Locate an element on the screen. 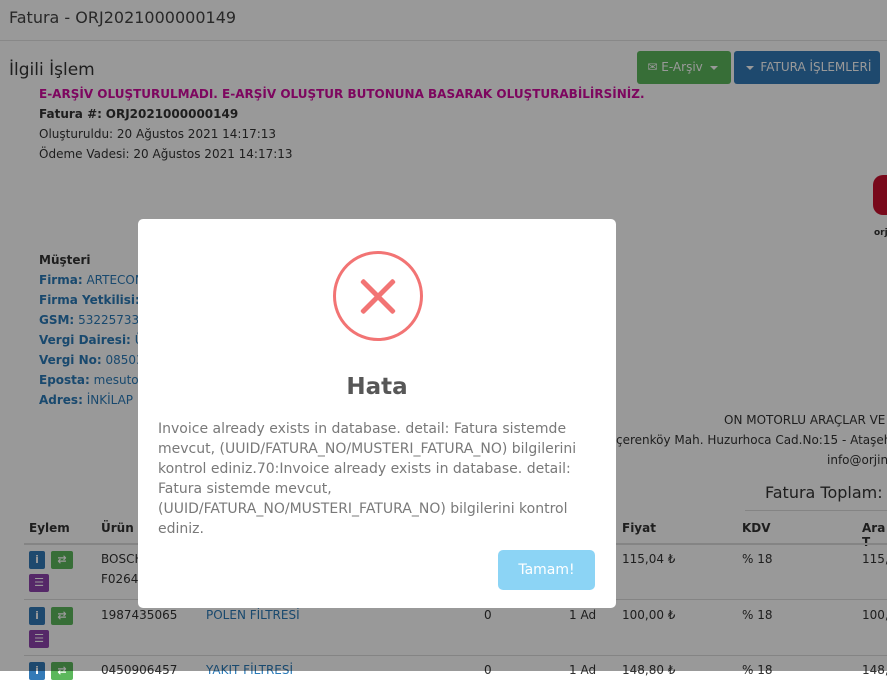  confirm-button: Tamam! is located at coordinates (546, 570).